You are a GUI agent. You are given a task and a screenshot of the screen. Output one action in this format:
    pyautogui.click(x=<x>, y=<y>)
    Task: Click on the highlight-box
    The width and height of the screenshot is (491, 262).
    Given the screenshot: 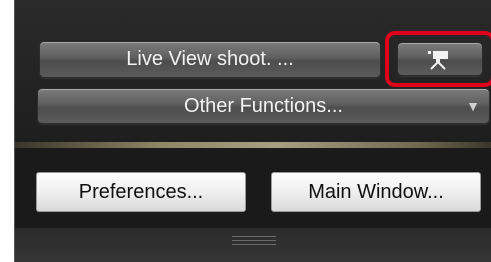 What is the action you would take?
    pyautogui.click(x=438, y=59)
    